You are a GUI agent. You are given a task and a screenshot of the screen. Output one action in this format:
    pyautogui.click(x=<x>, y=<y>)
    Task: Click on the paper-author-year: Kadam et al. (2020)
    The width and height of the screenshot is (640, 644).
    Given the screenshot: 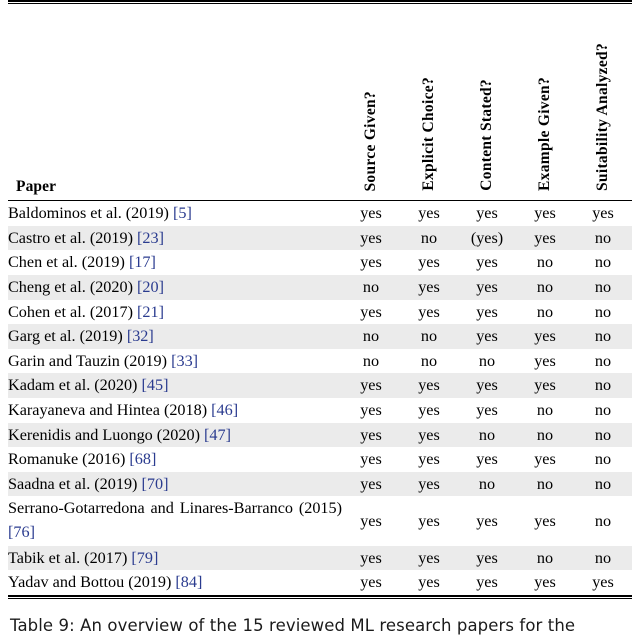 What is the action you would take?
    pyautogui.click(x=75, y=385)
    